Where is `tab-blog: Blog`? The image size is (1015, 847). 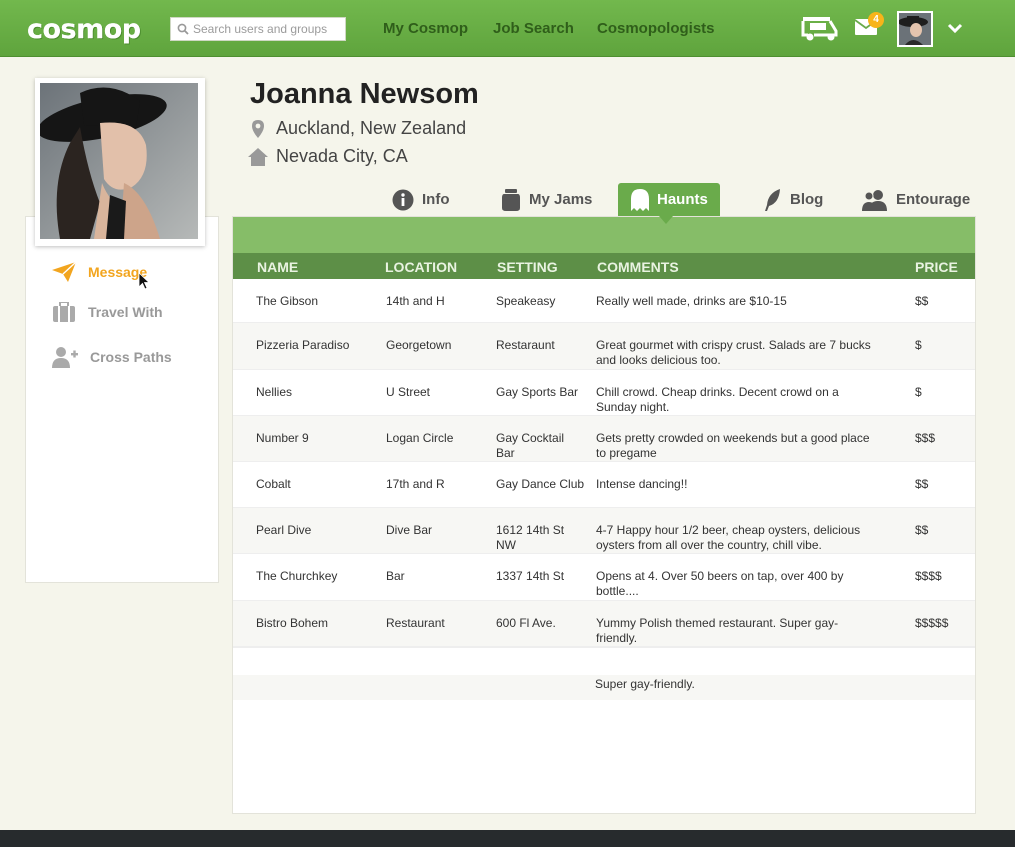 tab-blog: Blog is located at coordinates (793, 199).